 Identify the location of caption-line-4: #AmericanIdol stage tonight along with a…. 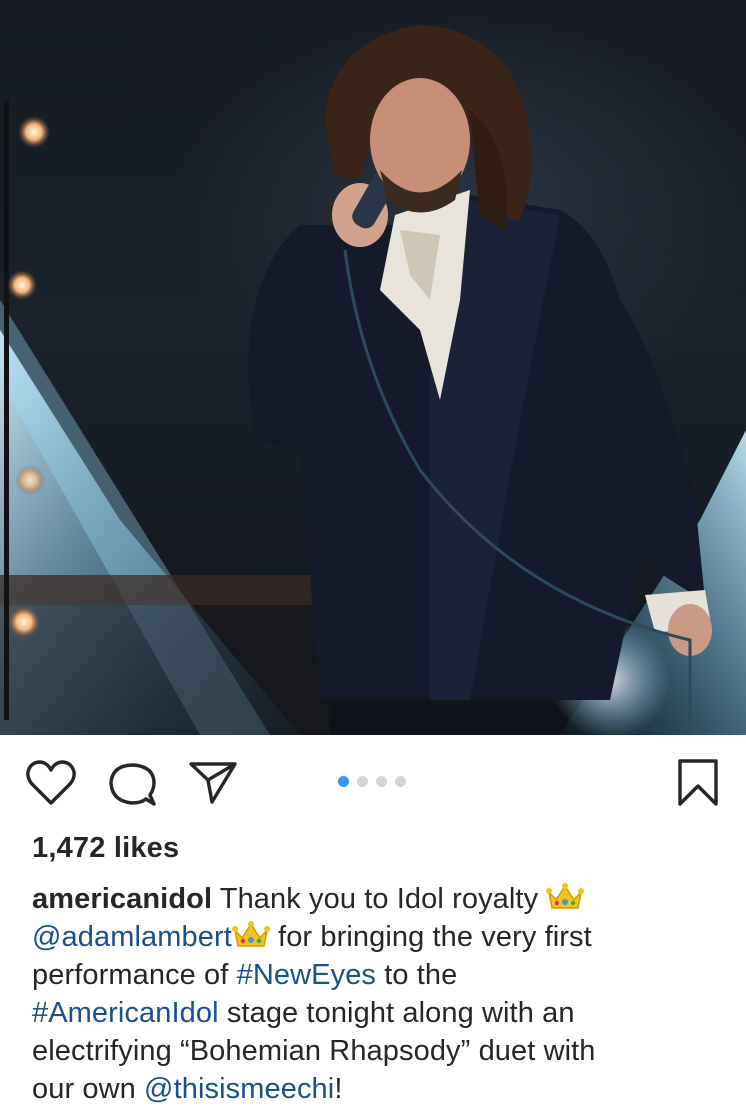
(377, 1013).